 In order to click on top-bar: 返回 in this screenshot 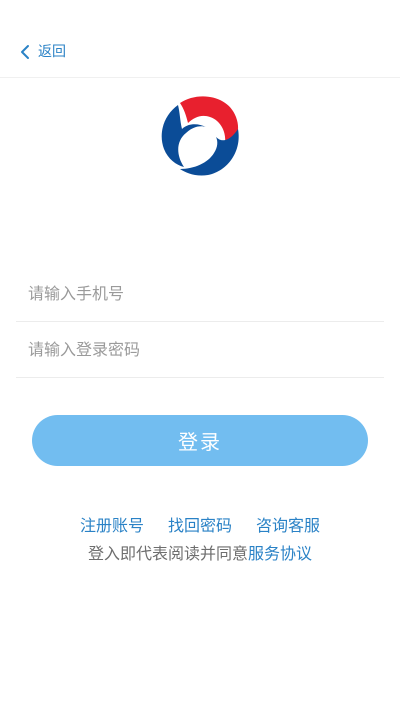, I will do `click(200, 39)`.